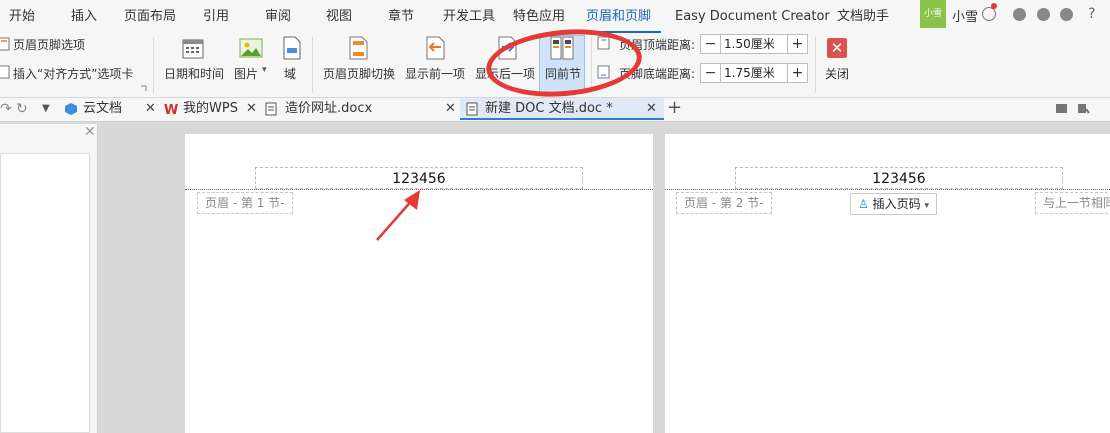  I want to click on pin-icon, so click(1083, 109).